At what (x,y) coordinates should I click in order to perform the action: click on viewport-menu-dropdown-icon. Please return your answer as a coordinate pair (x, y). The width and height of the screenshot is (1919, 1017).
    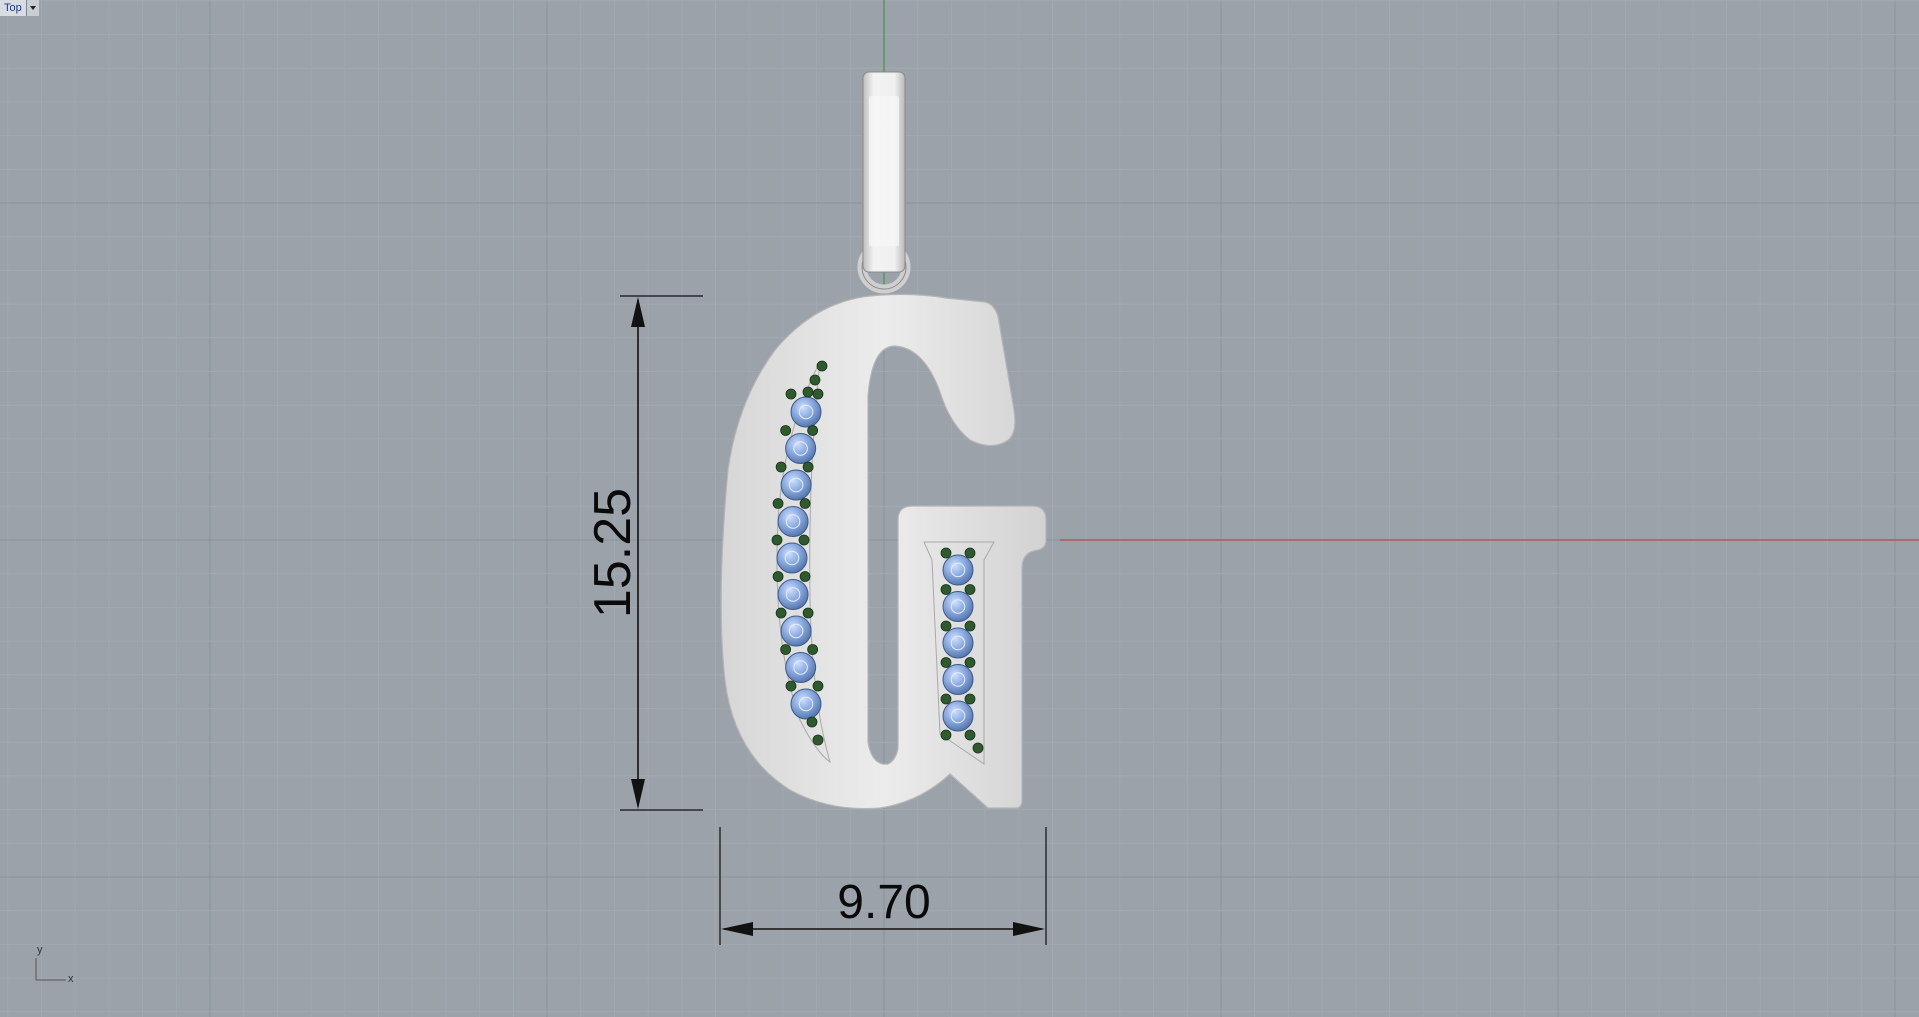
    Looking at the image, I should click on (32, 8).